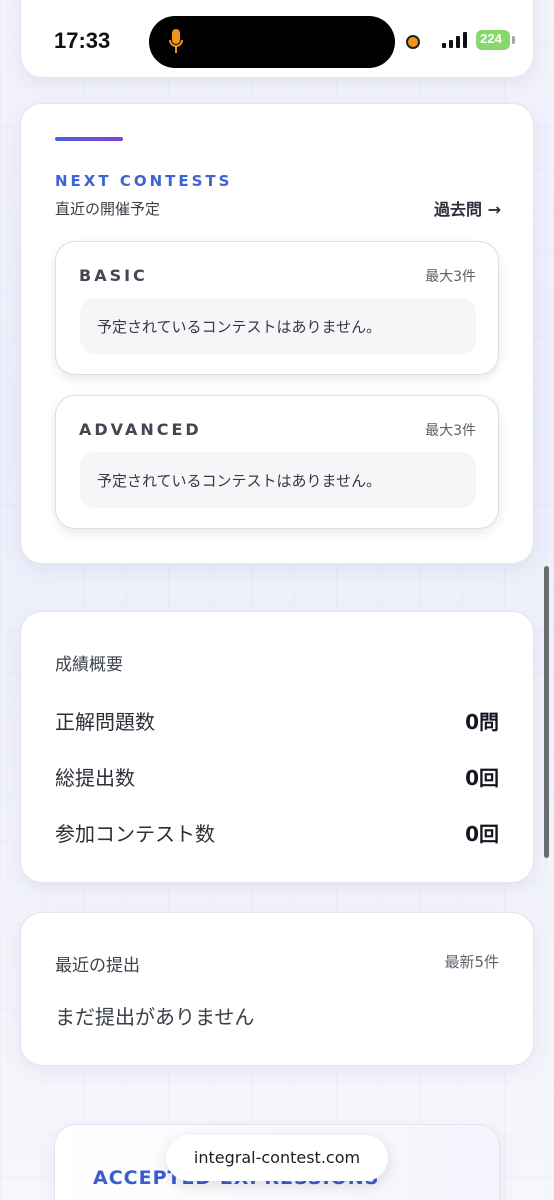 This screenshot has height=1200, width=554. Describe the element at coordinates (413, 42) in the screenshot. I see `recording-indicator-icon` at that location.